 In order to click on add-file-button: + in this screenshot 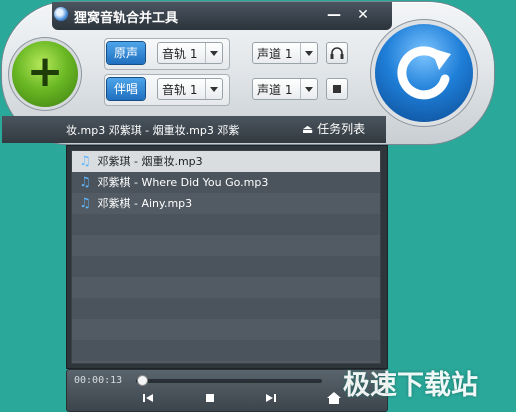, I will do `click(45, 74)`.